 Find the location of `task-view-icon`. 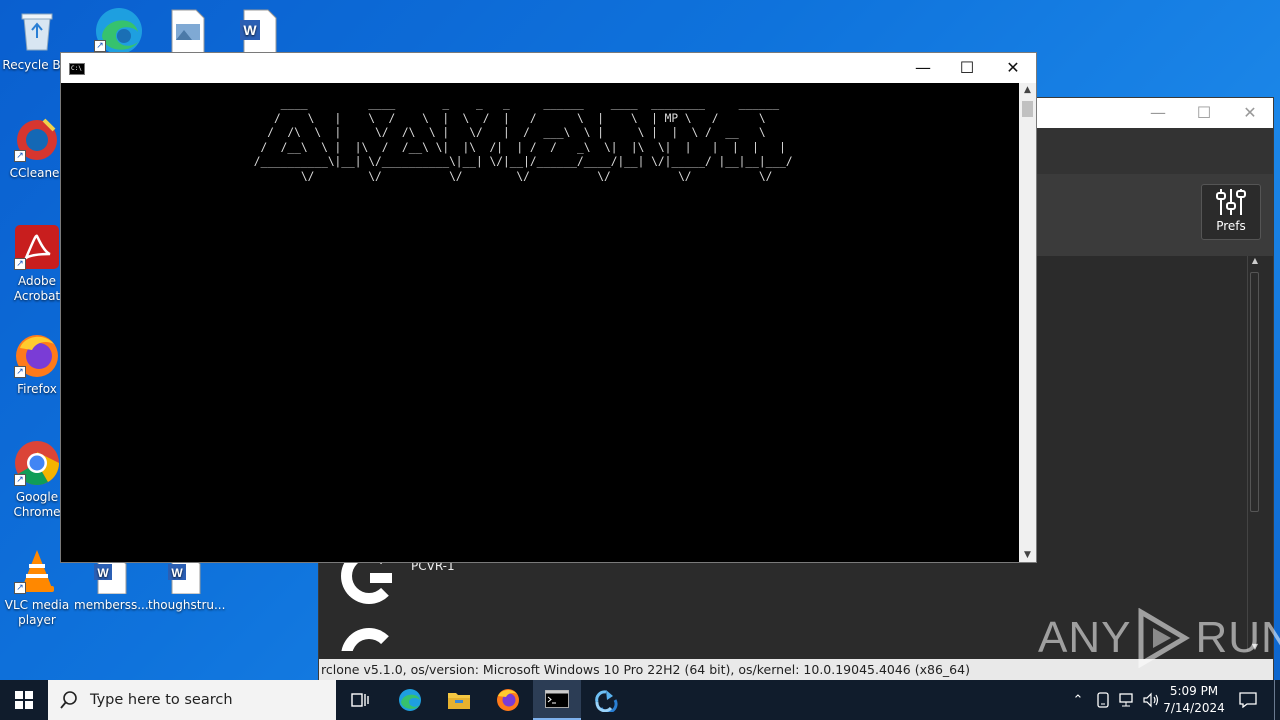

task-view-icon is located at coordinates (360, 700).